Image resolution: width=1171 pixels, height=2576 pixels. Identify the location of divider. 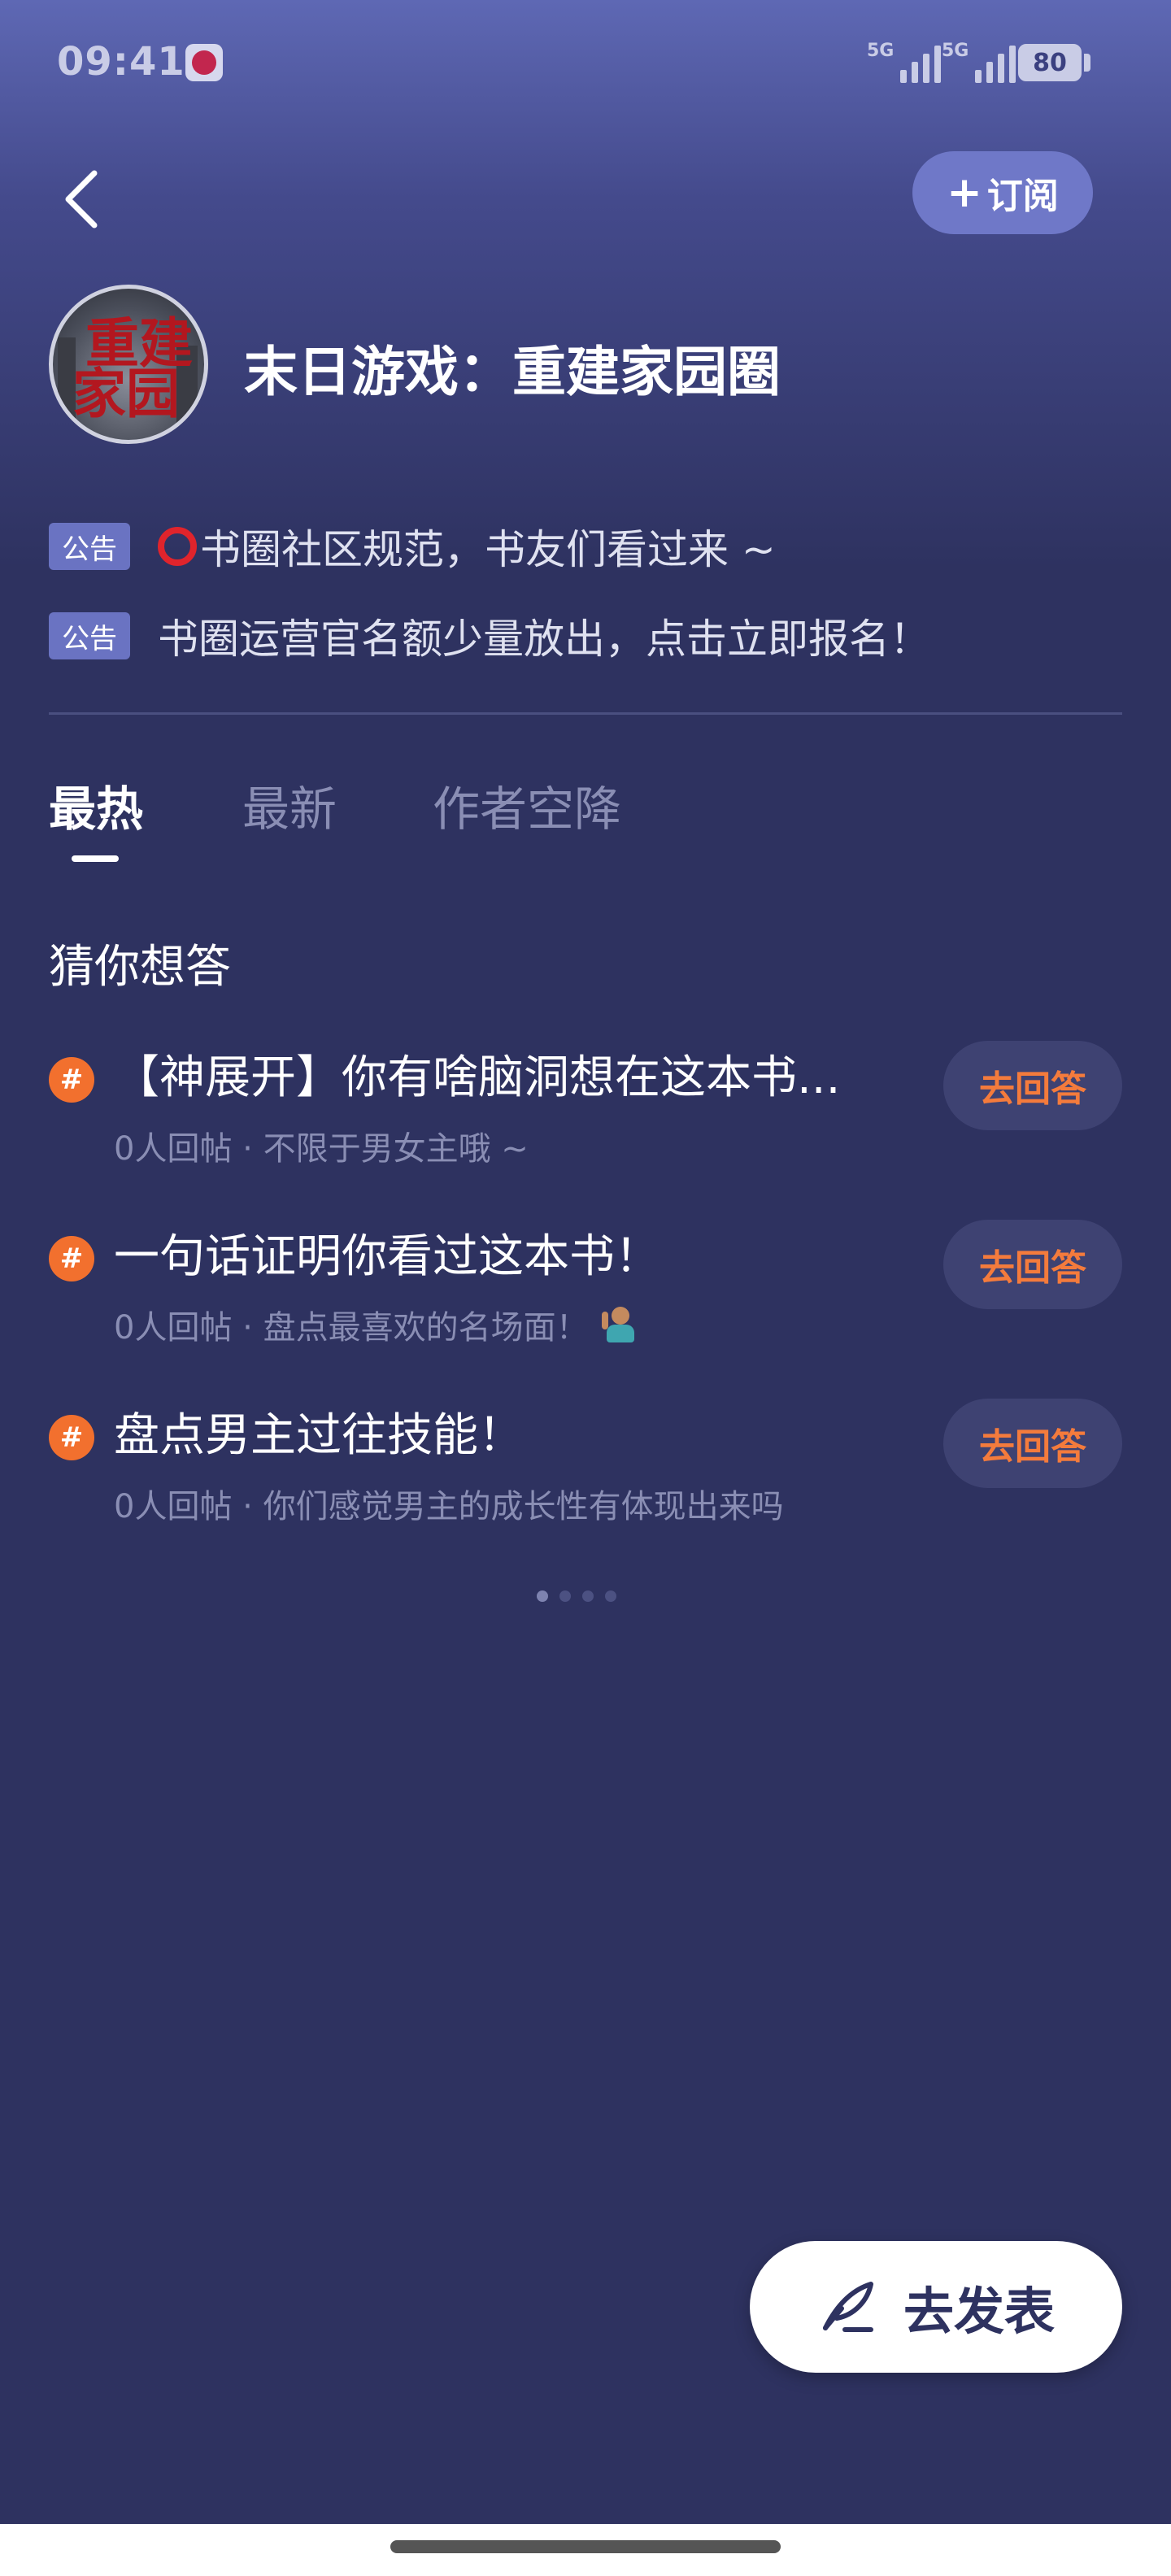
(585, 714).